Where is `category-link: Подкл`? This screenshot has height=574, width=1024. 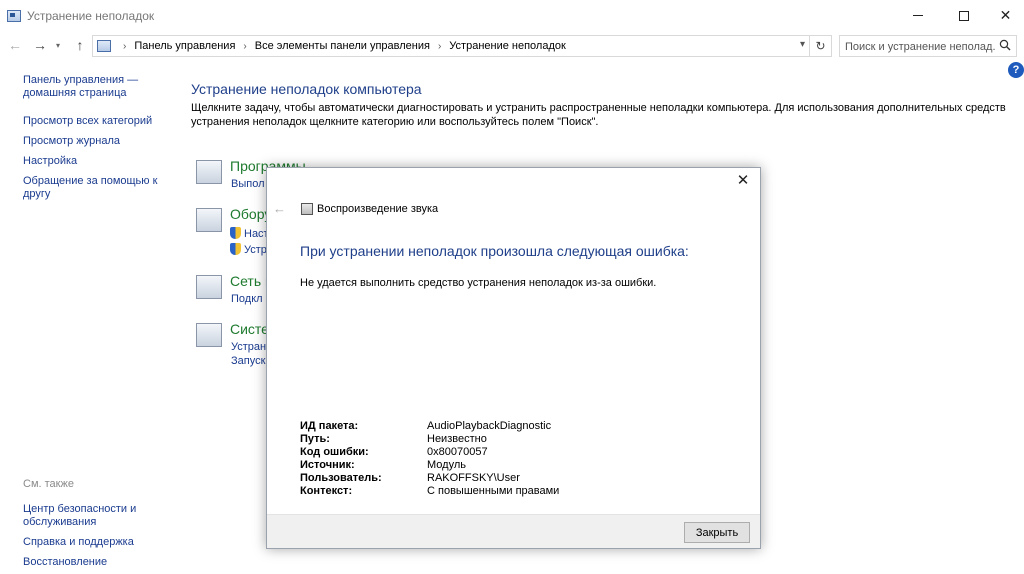 category-link: Подкл is located at coordinates (247, 299).